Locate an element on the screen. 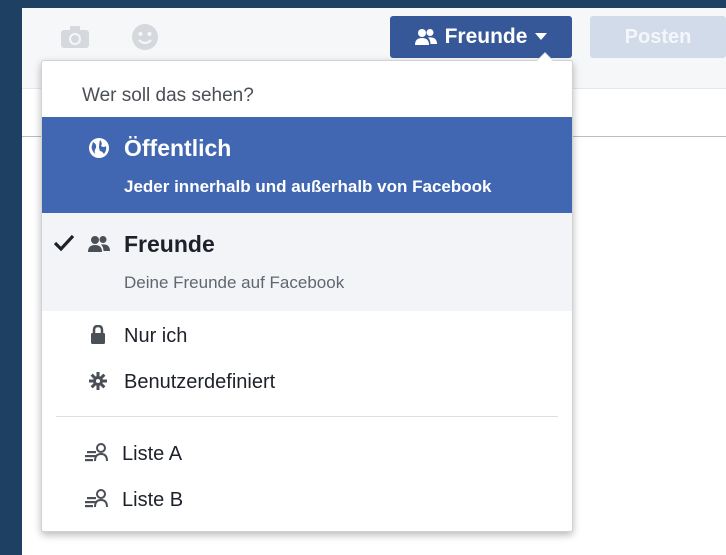 This screenshot has width=726, height=555. smiley-icon is located at coordinates (145, 37).